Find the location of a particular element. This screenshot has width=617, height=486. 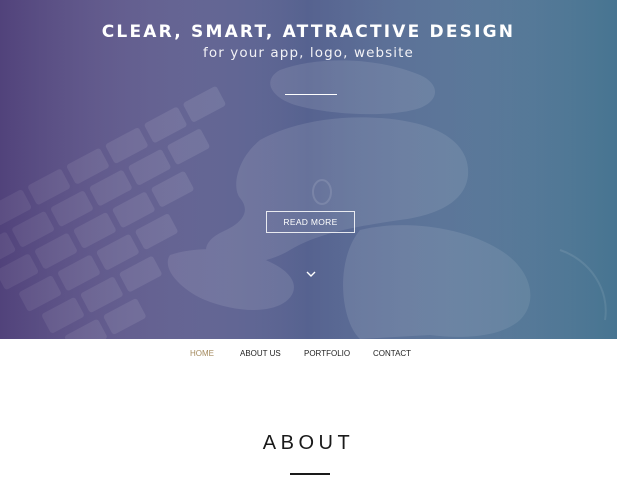

about-title: ABOUT is located at coordinates (308, 443).